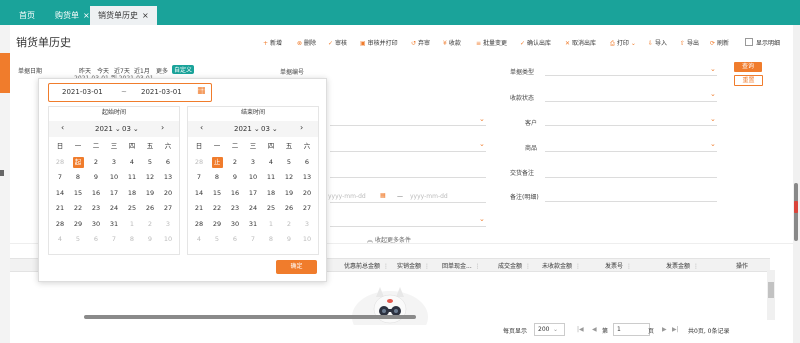  What do you see at coordinates (631, 329) in the screenshot?
I see `page-input: 1` at bounding box center [631, 329].